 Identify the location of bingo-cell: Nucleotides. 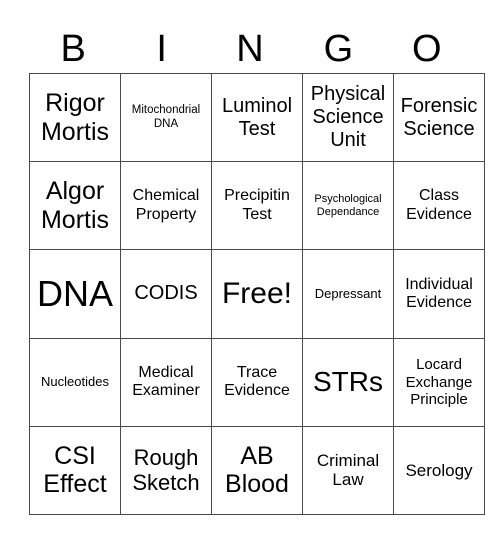
(75, 382).